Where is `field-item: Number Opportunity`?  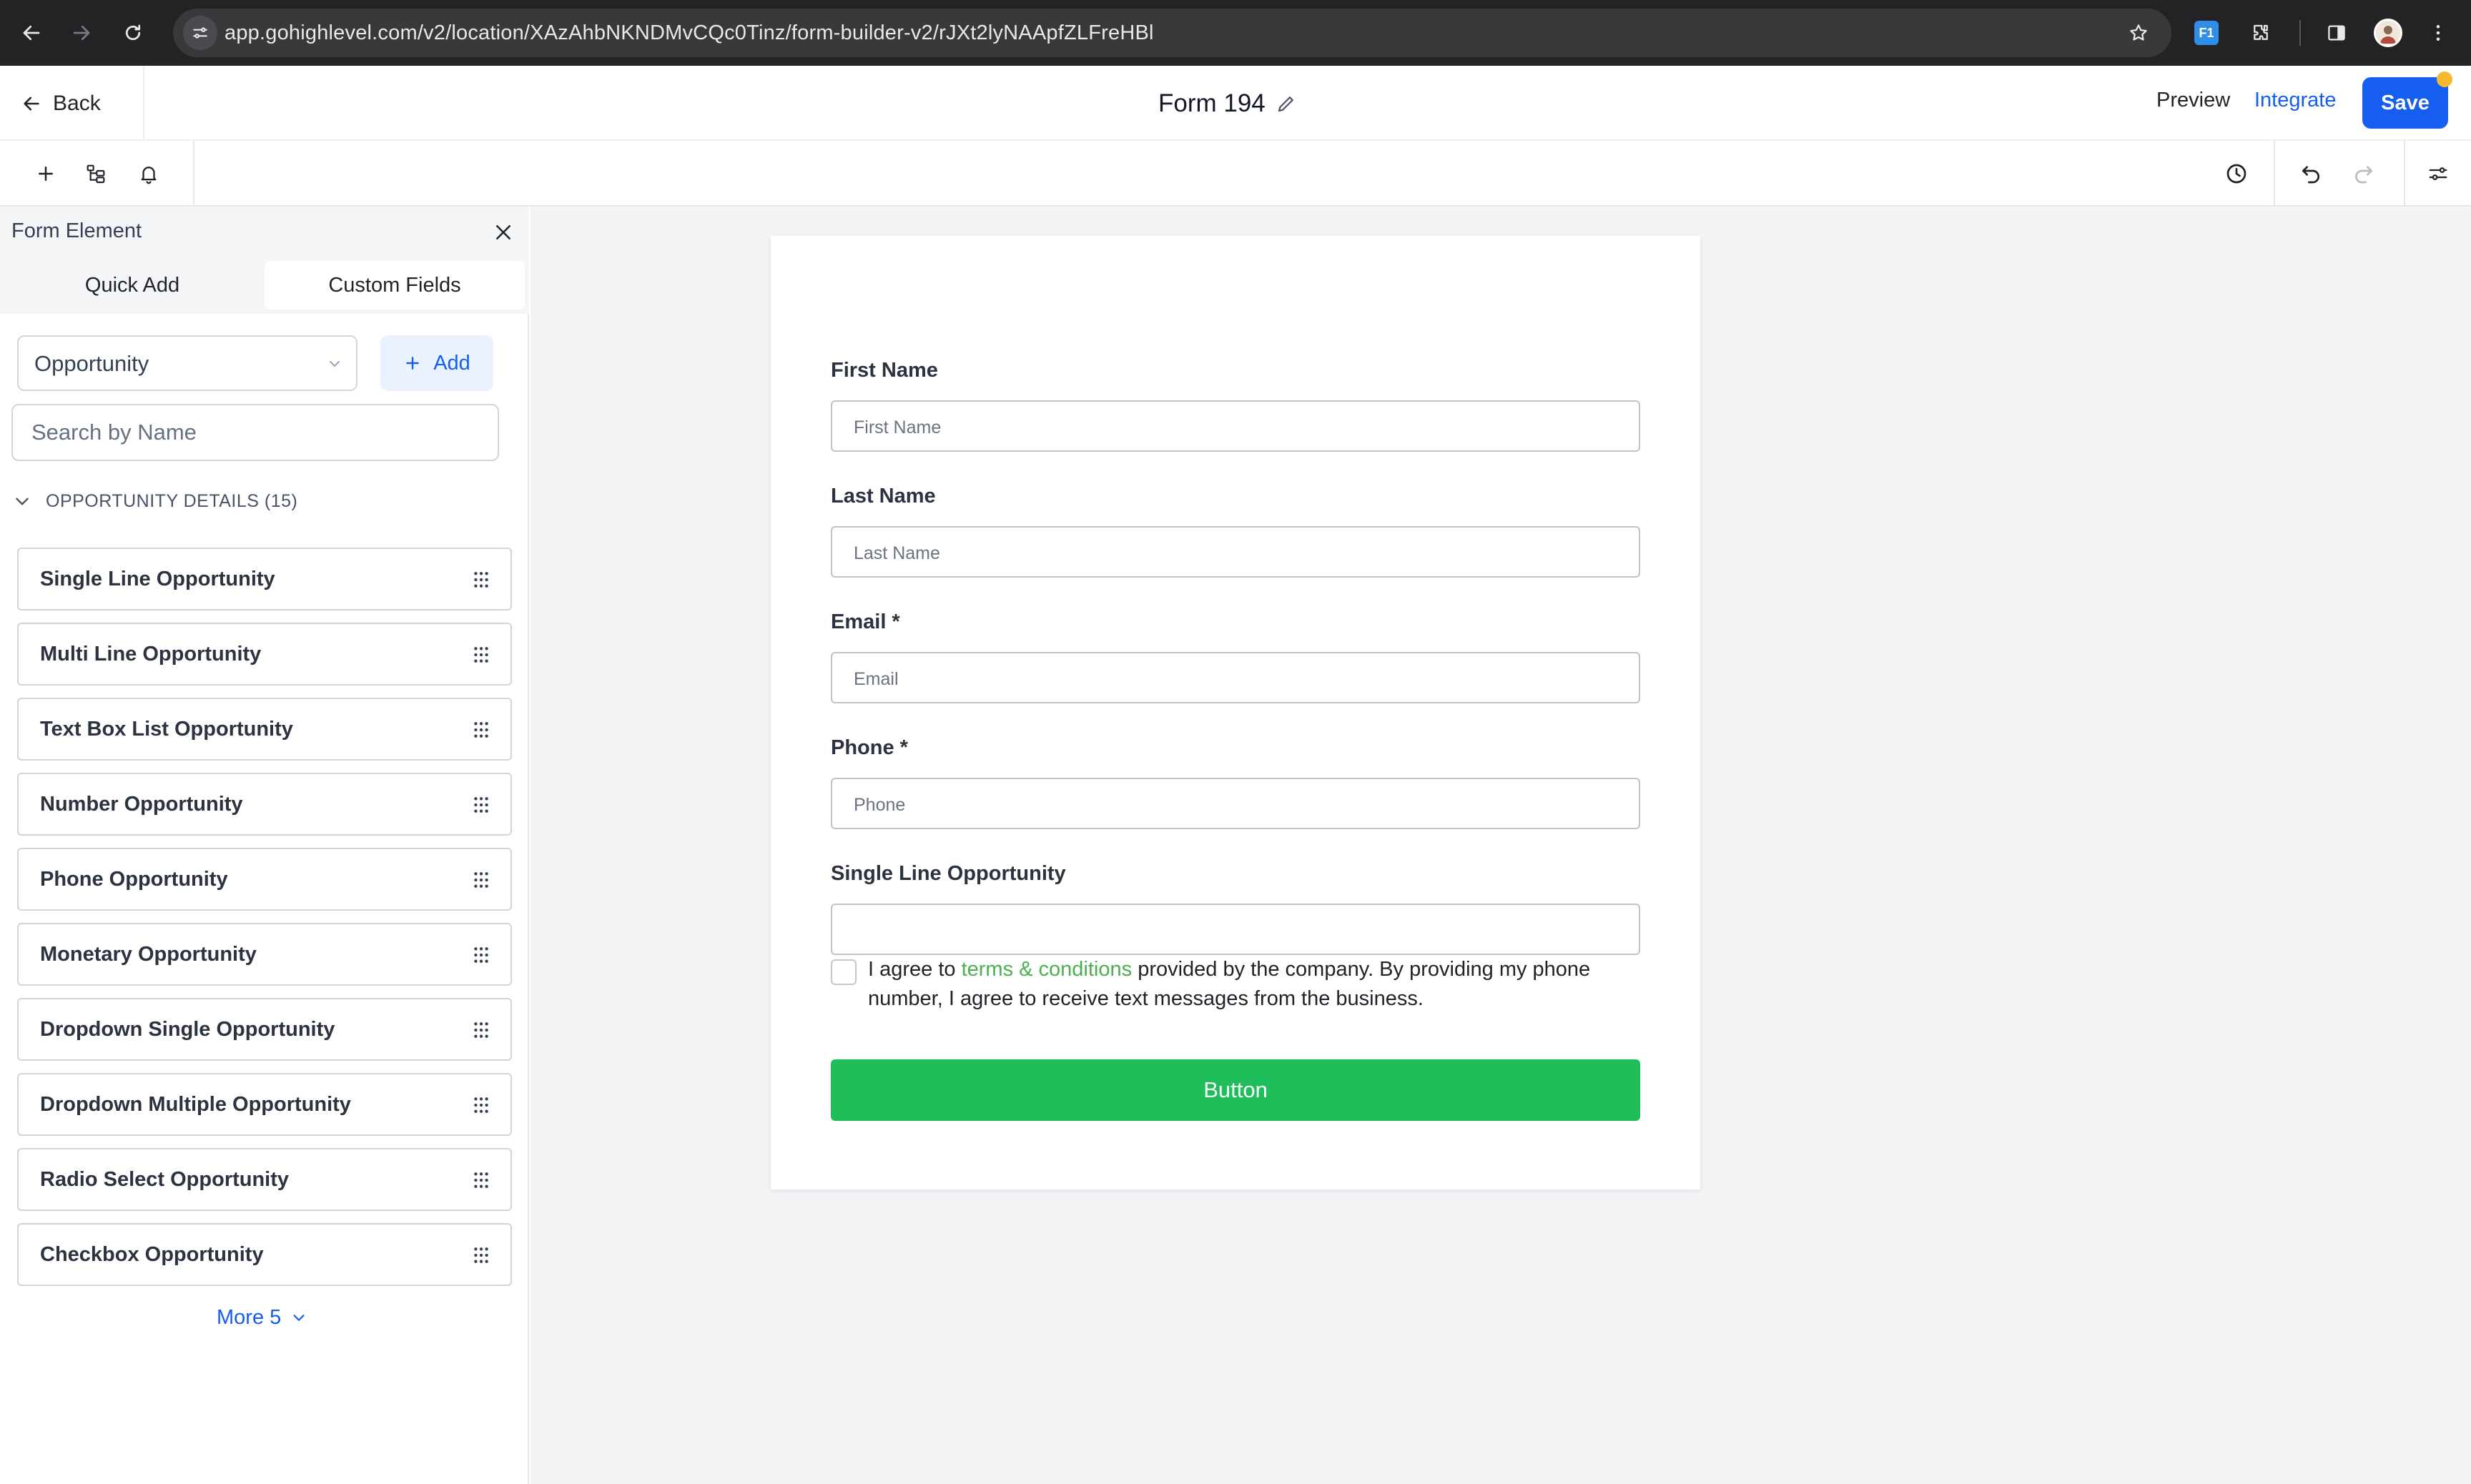
field-item: Number Opportunity is located at coordinates (264, 804).